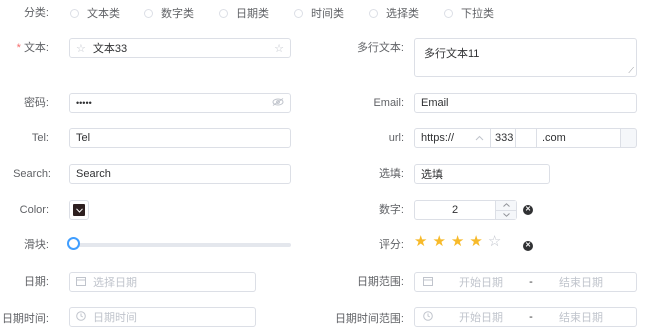 This screenshot has width=650, height=327. Describe the element at coordinates (554, 138) in the screenshot. I see `url-suffix-value: .com` at that location.